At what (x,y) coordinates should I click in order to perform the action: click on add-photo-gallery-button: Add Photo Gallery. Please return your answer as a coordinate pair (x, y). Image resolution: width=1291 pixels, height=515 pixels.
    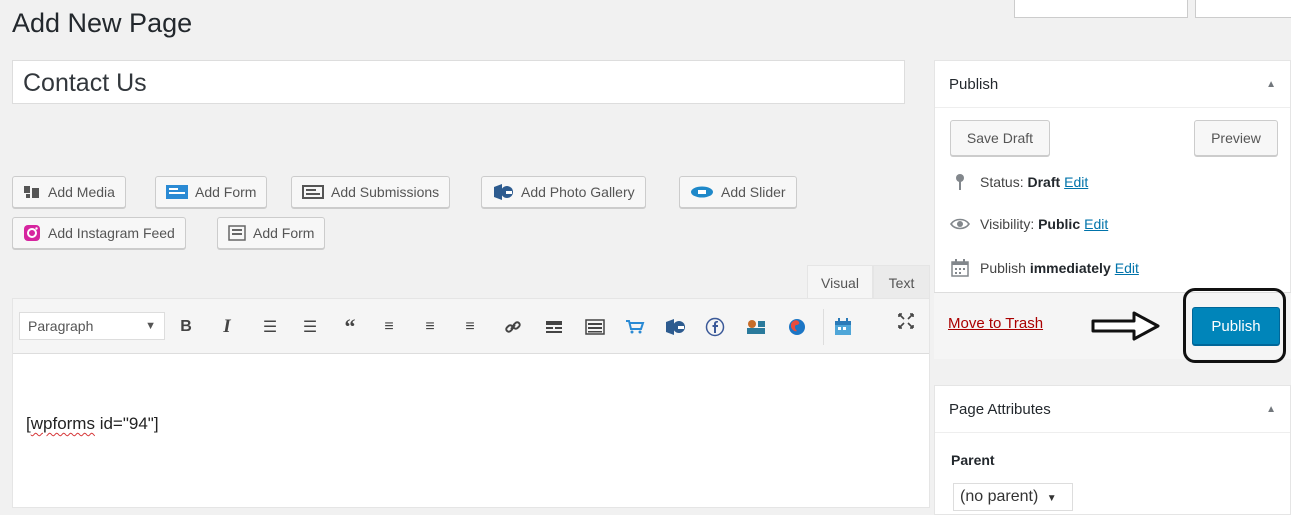
    Looking at the image, I should click on (563, 192).